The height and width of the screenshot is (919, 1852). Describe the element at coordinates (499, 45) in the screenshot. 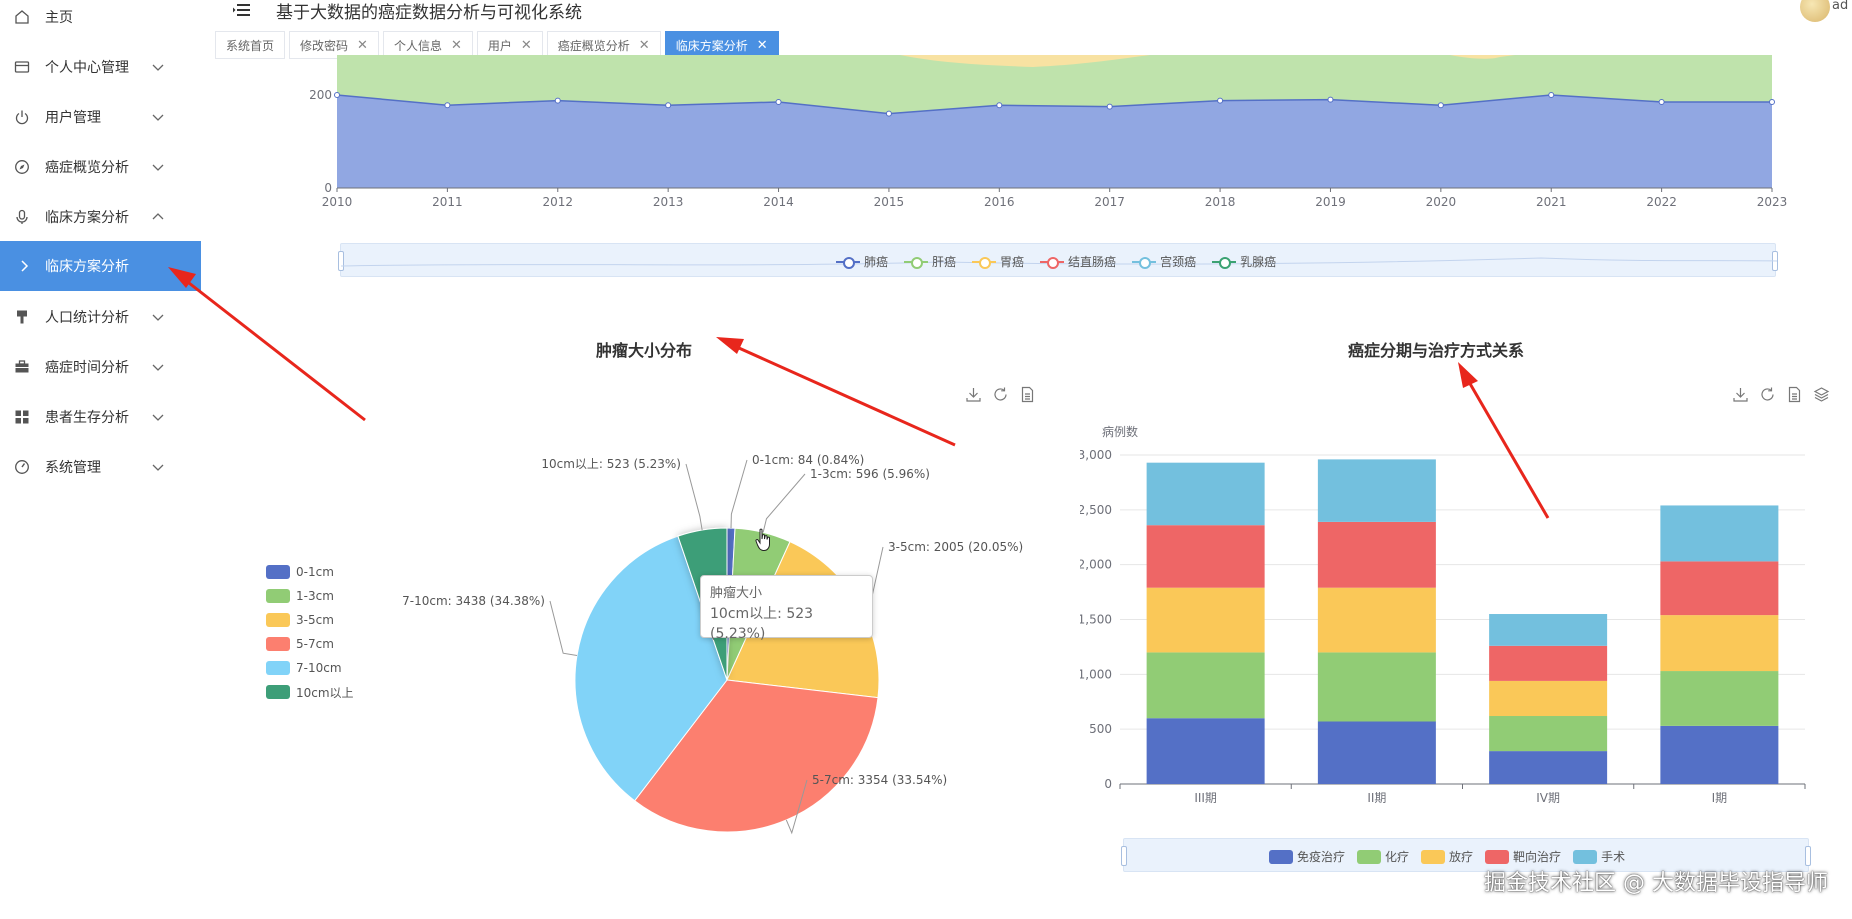

I see `tab-label: 用户` at that location.